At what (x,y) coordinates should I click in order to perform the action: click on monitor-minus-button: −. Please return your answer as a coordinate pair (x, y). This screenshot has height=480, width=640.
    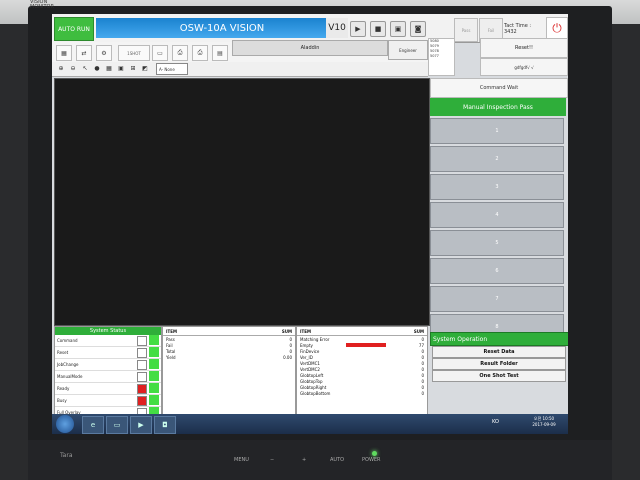
    Looking at the image, I should click on (272, 460).